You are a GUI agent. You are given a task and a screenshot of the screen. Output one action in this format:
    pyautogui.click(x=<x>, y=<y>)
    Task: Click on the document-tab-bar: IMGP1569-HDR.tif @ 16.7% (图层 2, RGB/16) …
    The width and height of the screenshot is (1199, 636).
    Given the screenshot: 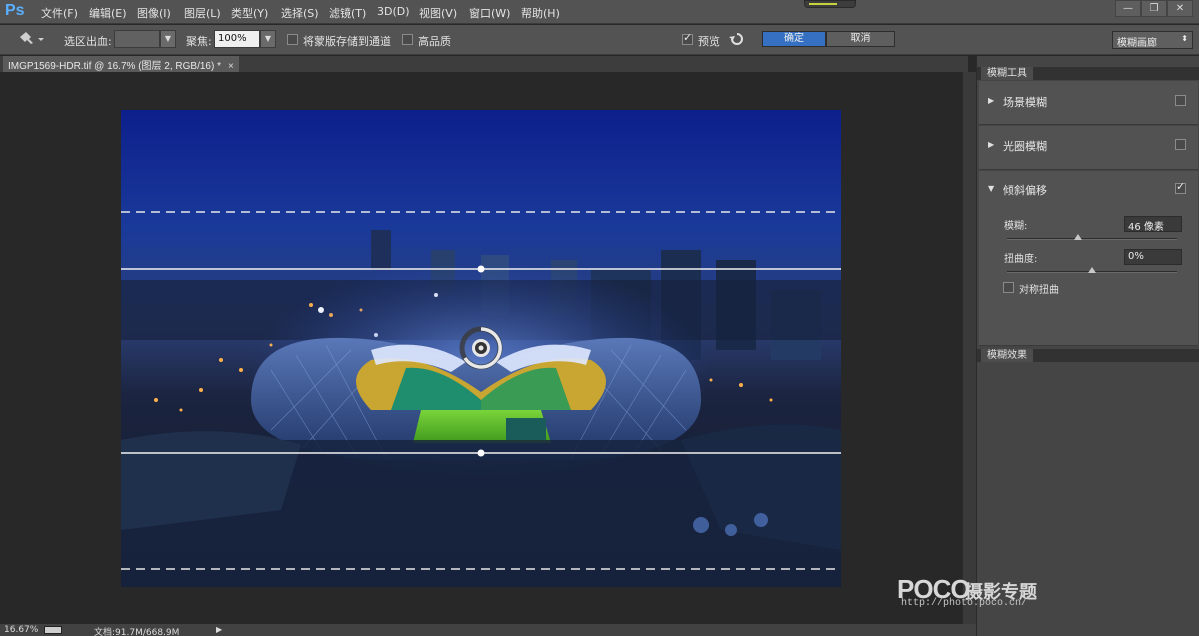 What is the action you would take?
    pyautogui.click(x=484, y=64)
    